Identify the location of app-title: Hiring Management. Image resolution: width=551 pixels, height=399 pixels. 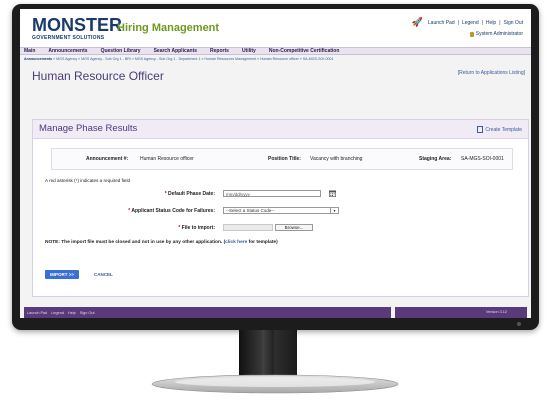
(168, 28).